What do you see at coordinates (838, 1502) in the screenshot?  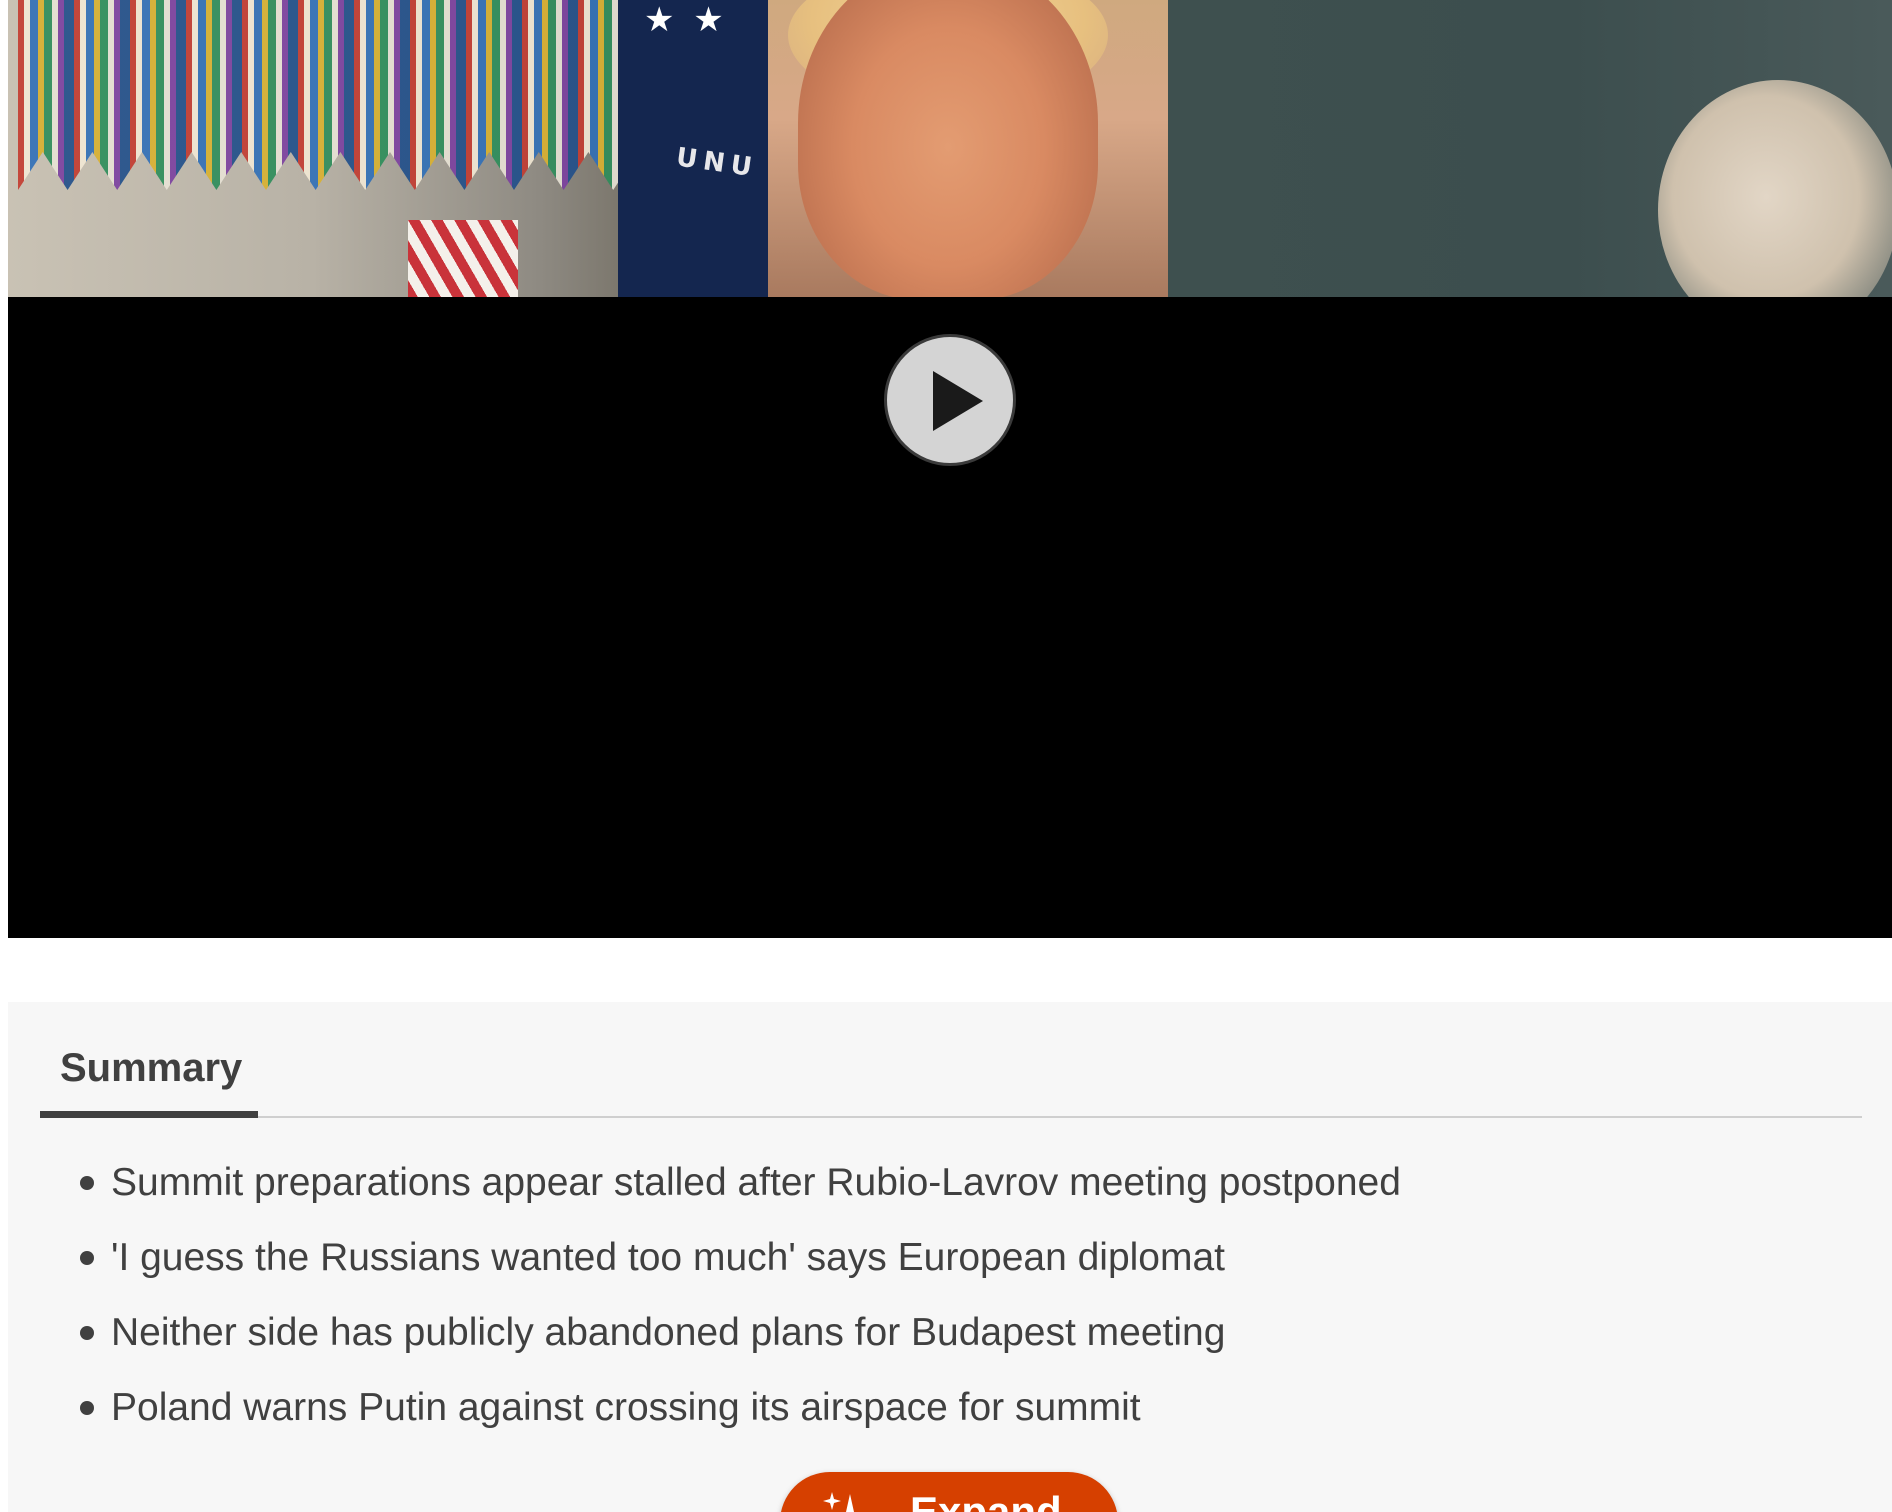 I see `sparkle-icon` at bounding box center [838, 1502].